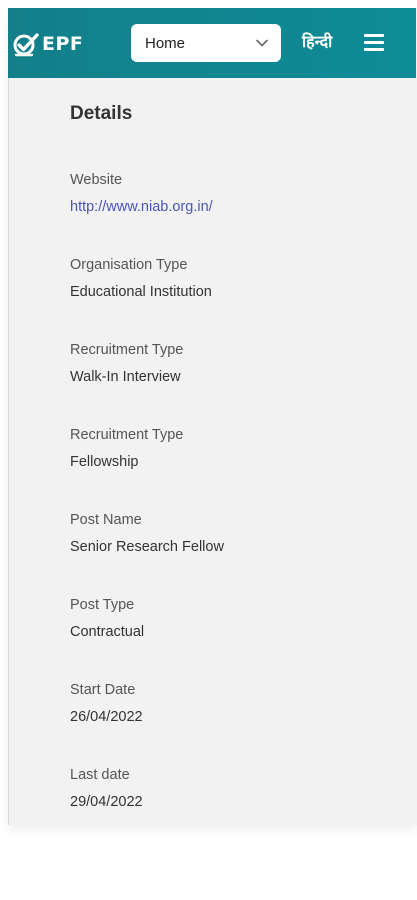 The height and width of the screenshot is (900, 417). Describe the element at coordinates (101, 113) in the screenshot. I see `details-title: Details` at that location.